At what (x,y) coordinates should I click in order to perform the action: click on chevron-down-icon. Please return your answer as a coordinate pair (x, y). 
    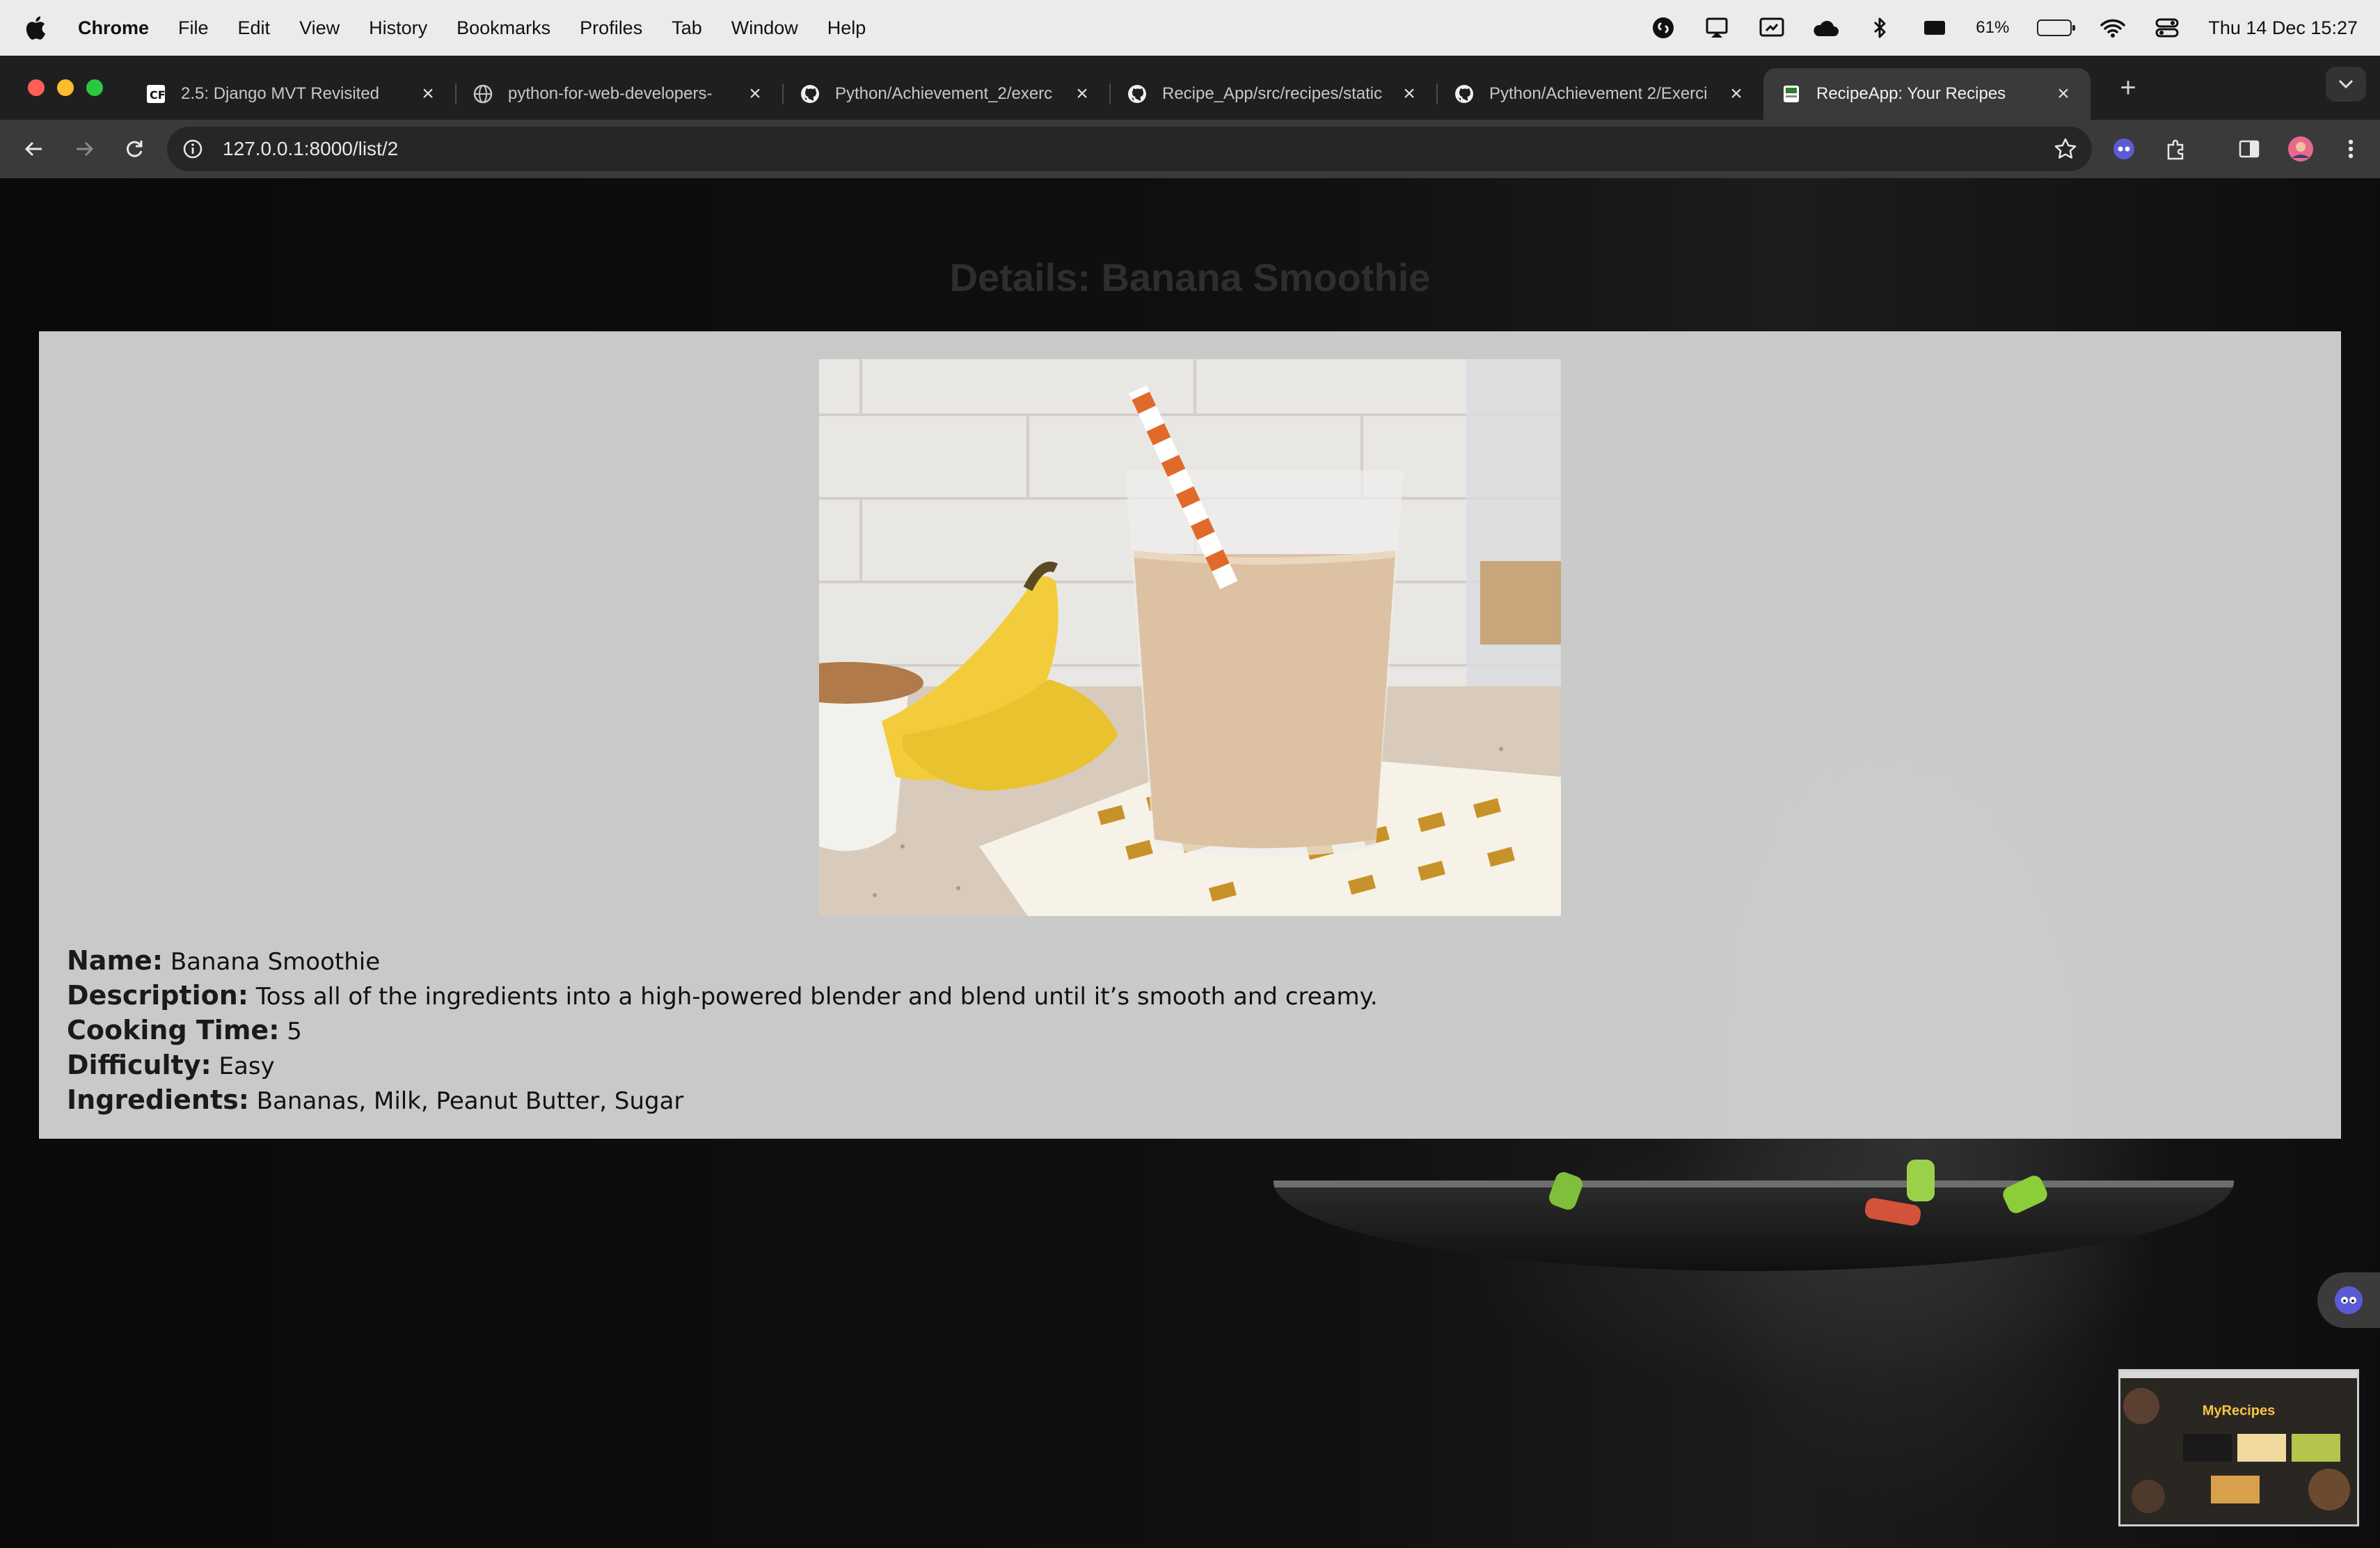
    Looking at the image, I should click on (2346, 84).